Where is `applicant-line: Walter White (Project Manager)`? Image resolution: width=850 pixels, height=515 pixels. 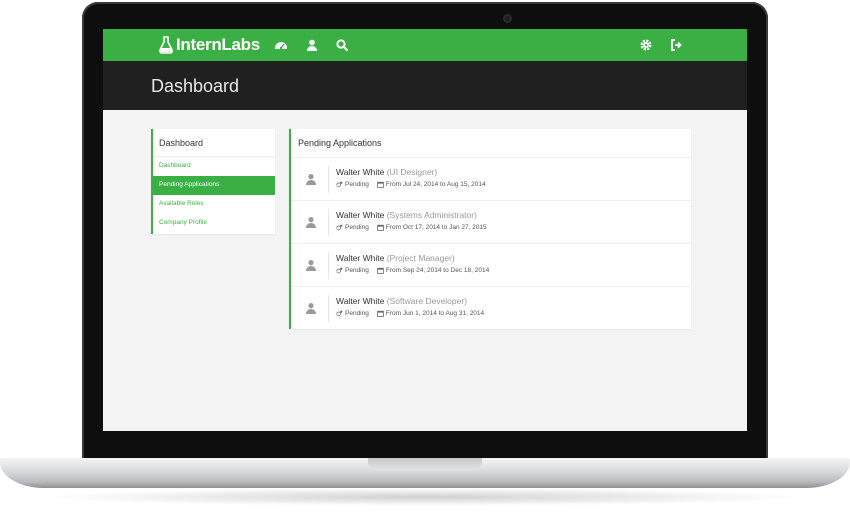
applicant-line: Walter White (Project Manager) is located at coordinates (395, 258).